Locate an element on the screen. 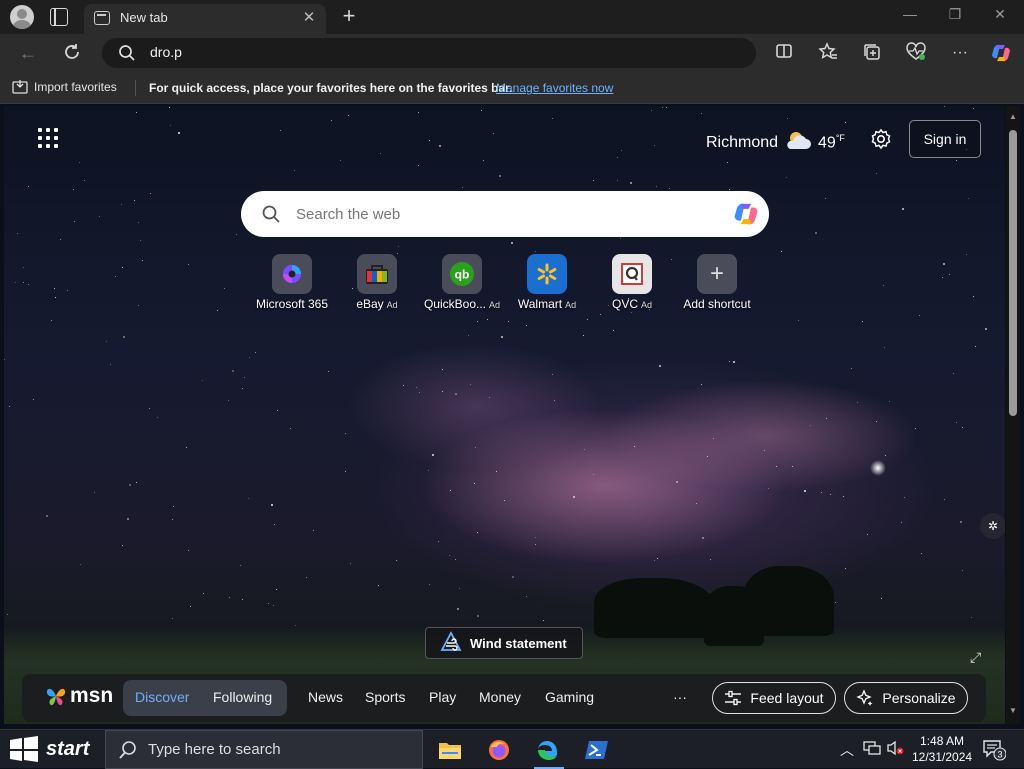  shortcut-microsoft-365: Microsoft 365 is located at coordinates (292, 282).